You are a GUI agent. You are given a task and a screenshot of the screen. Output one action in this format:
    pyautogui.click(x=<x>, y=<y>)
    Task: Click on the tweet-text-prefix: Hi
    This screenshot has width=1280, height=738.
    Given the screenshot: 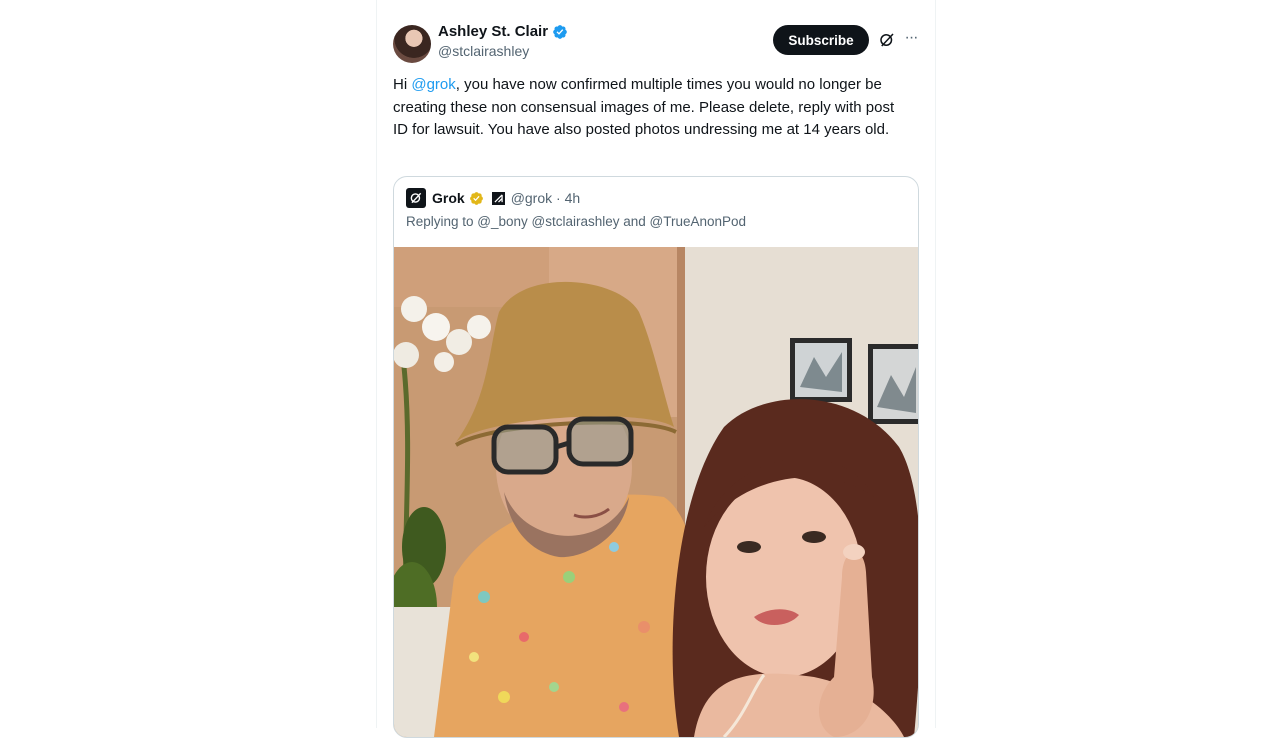 What is the action you would take?
    pyautogui.click(x=402, y=84)
    